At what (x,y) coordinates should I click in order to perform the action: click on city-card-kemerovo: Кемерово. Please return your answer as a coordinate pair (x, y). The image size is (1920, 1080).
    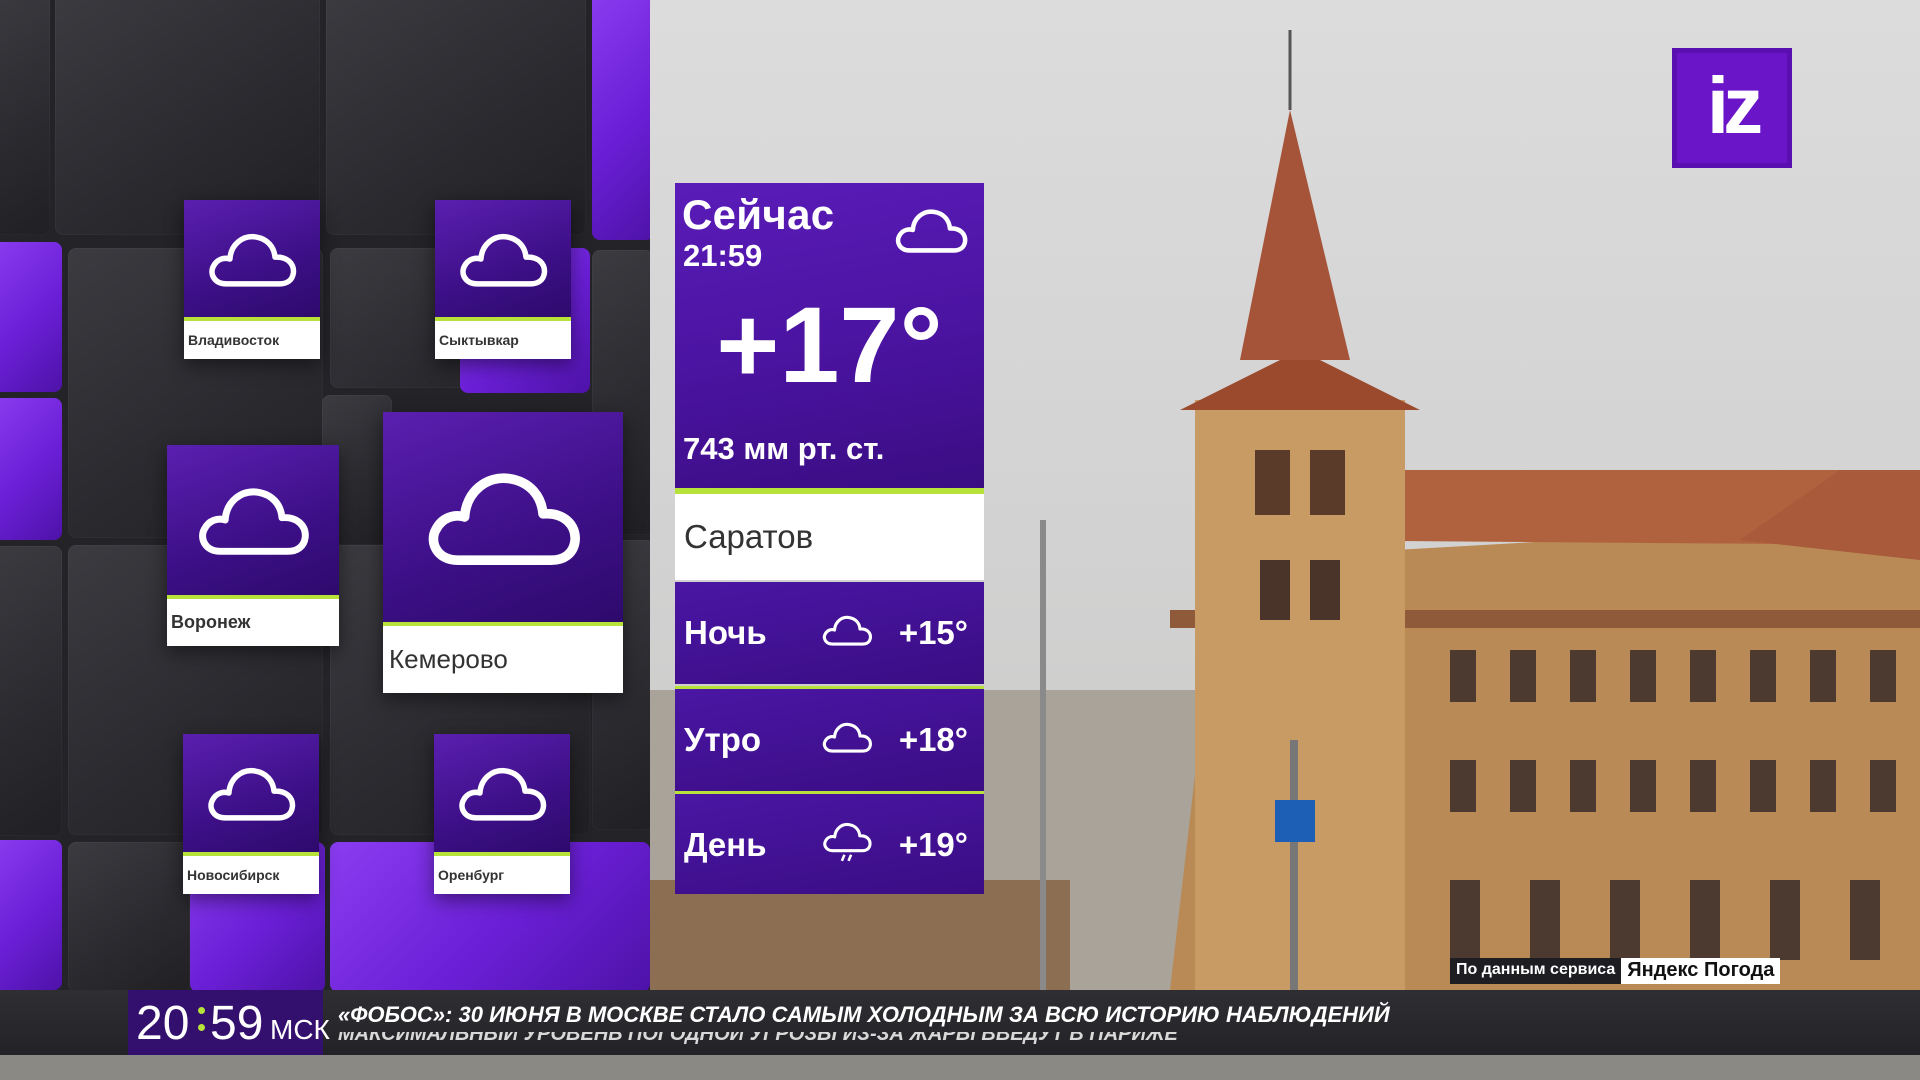
    Looking at the image, I should click on (503, 552).